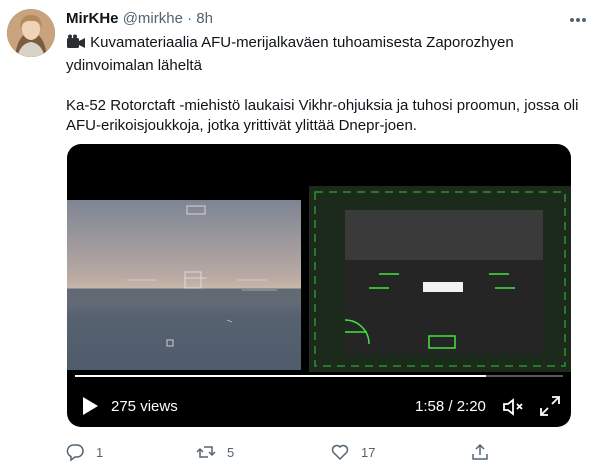  What do you see at coordinates (144, 406) in the screenshot?
I see `video-views: 275 views` at bounding box center [144, 406].